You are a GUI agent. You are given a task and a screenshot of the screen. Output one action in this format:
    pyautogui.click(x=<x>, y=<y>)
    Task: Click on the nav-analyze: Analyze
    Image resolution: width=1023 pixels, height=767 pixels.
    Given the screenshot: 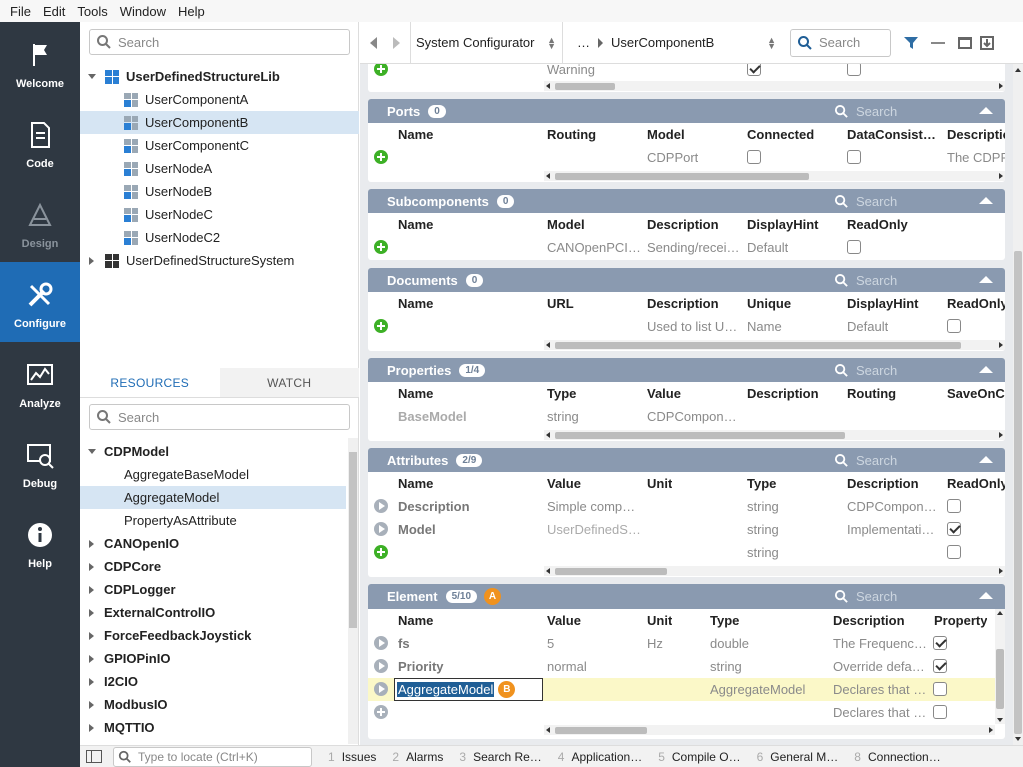 What is the action you would take?
    pyautogui.click(x=40, y=382)
    